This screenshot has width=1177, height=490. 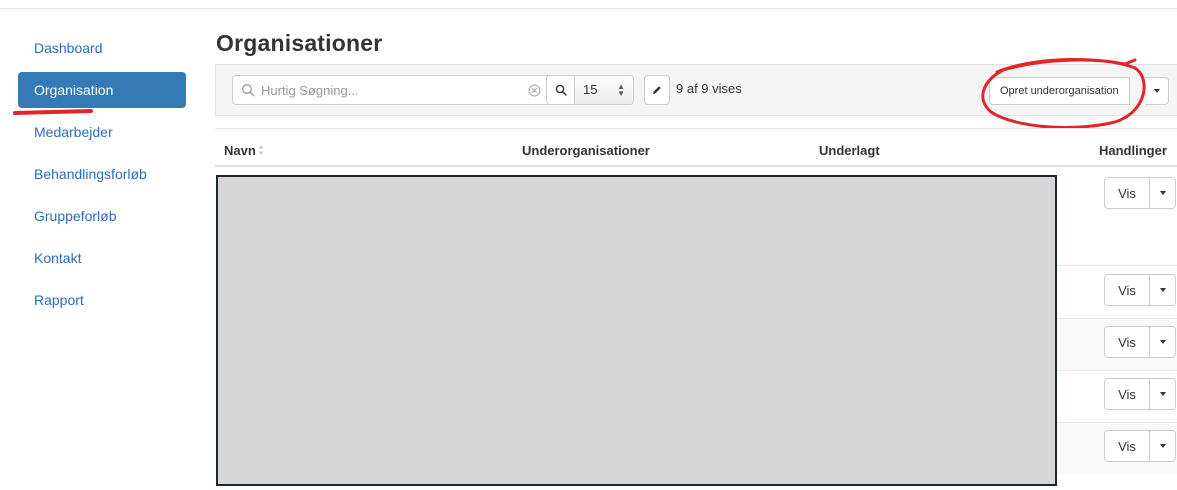 I want to click on sidebar-item-rapport: Rapport, so click(x=102, y=300).